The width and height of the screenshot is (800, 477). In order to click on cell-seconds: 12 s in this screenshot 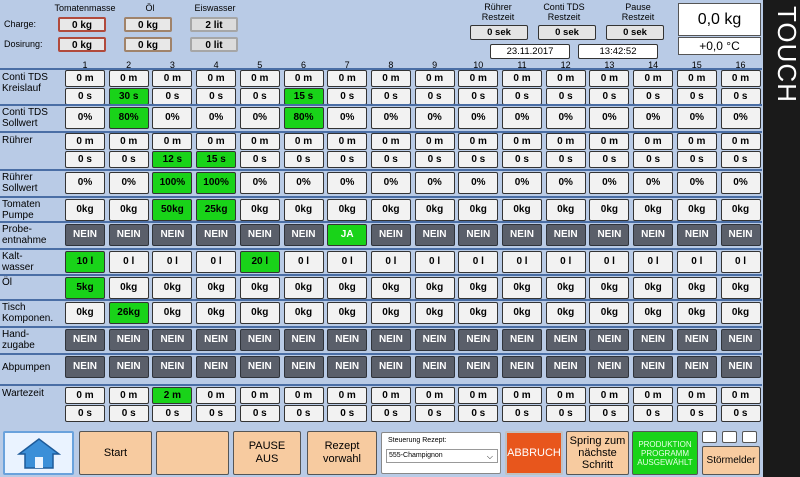, I will do `click(172, 159)`.